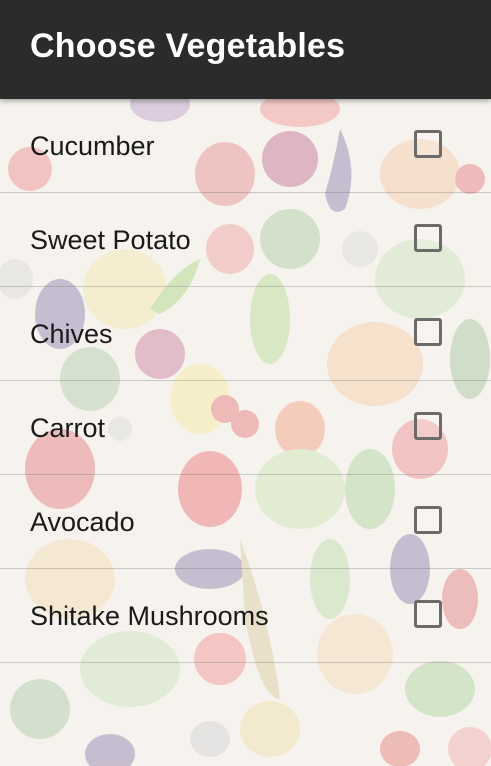 The width and height of the screenshot is (491, 766). Describe the element at coordinates (110, 240) in the screenshot. I see `list-item-label: Sweet Potato` at that location.